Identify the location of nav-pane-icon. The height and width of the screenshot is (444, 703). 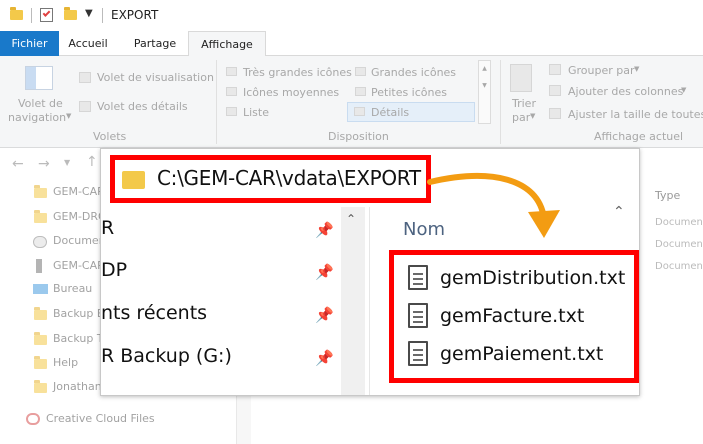
(39, 78).